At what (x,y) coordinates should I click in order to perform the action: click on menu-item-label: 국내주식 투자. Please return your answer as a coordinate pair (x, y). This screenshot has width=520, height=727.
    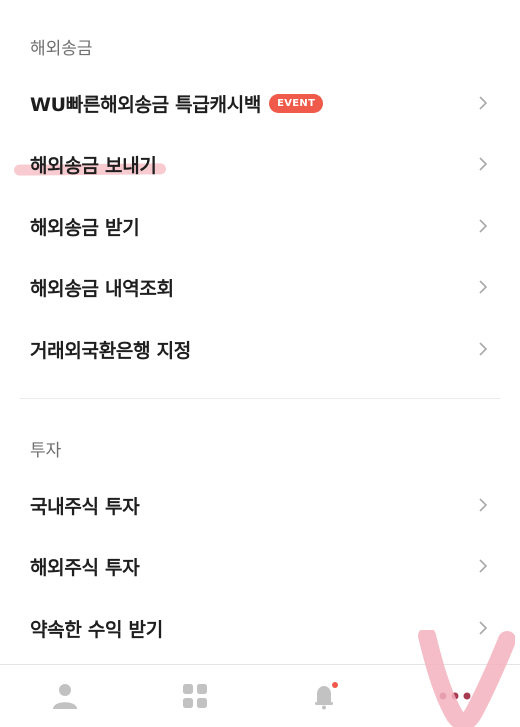
    Looking at the image, I should click on (85, 506).